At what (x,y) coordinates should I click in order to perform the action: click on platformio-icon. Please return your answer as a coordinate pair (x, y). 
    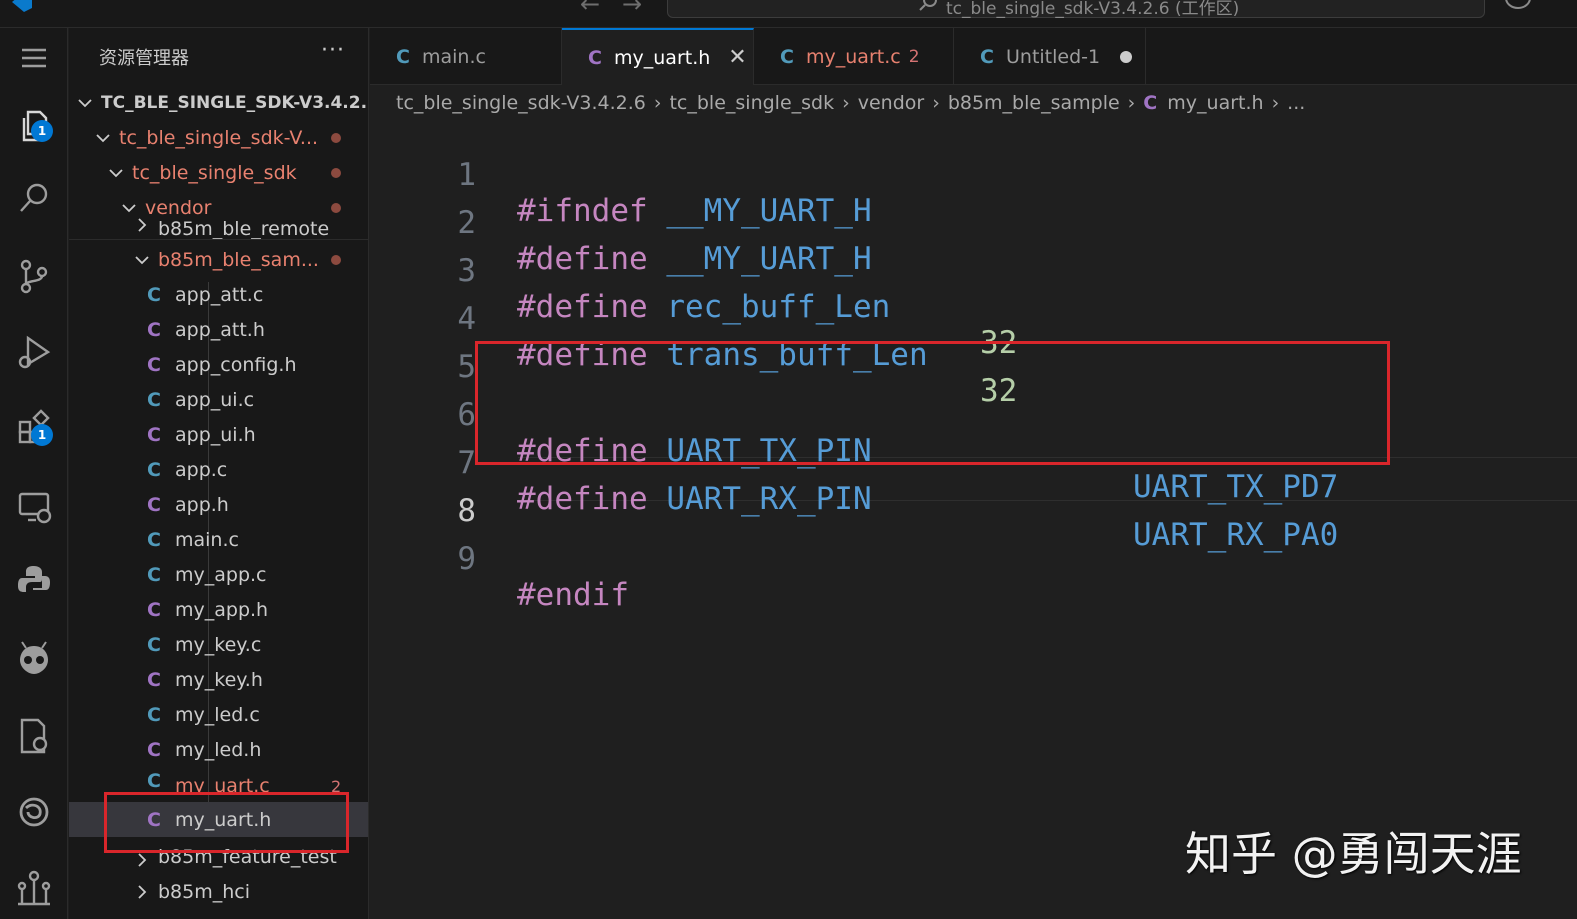
    Looking at the image, I should click on (34, 658).